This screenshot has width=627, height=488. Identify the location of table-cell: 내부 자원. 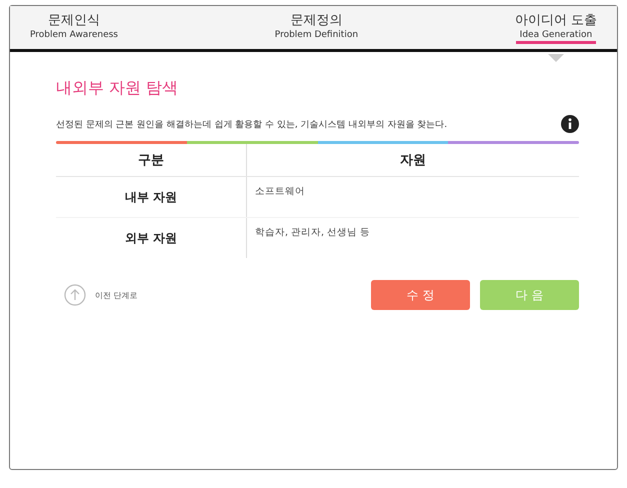
(151, 197).